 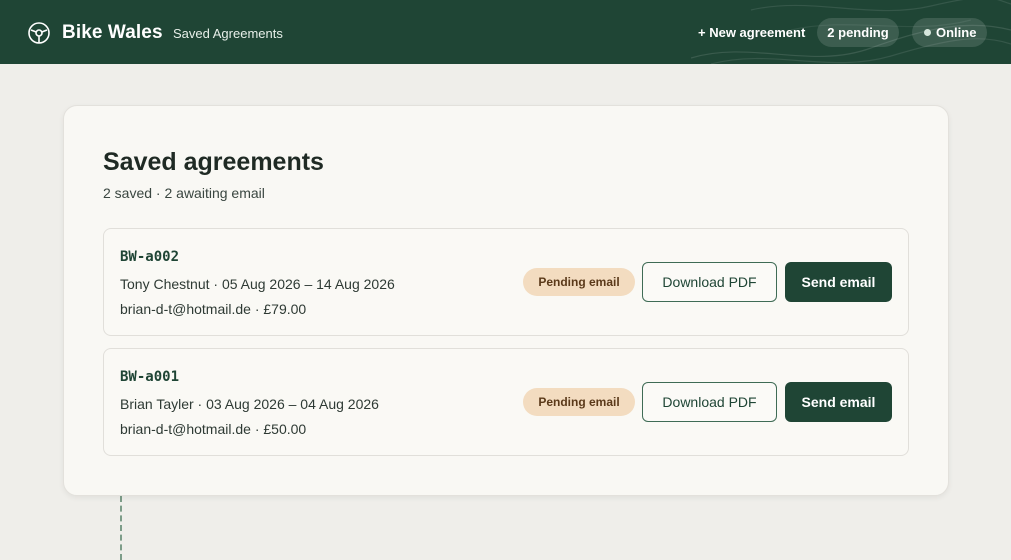 I want to click on agreement-details: Brian Tayler · 03 Aug 2026 – 04 Aug 2026, so click(x=249, y=404).